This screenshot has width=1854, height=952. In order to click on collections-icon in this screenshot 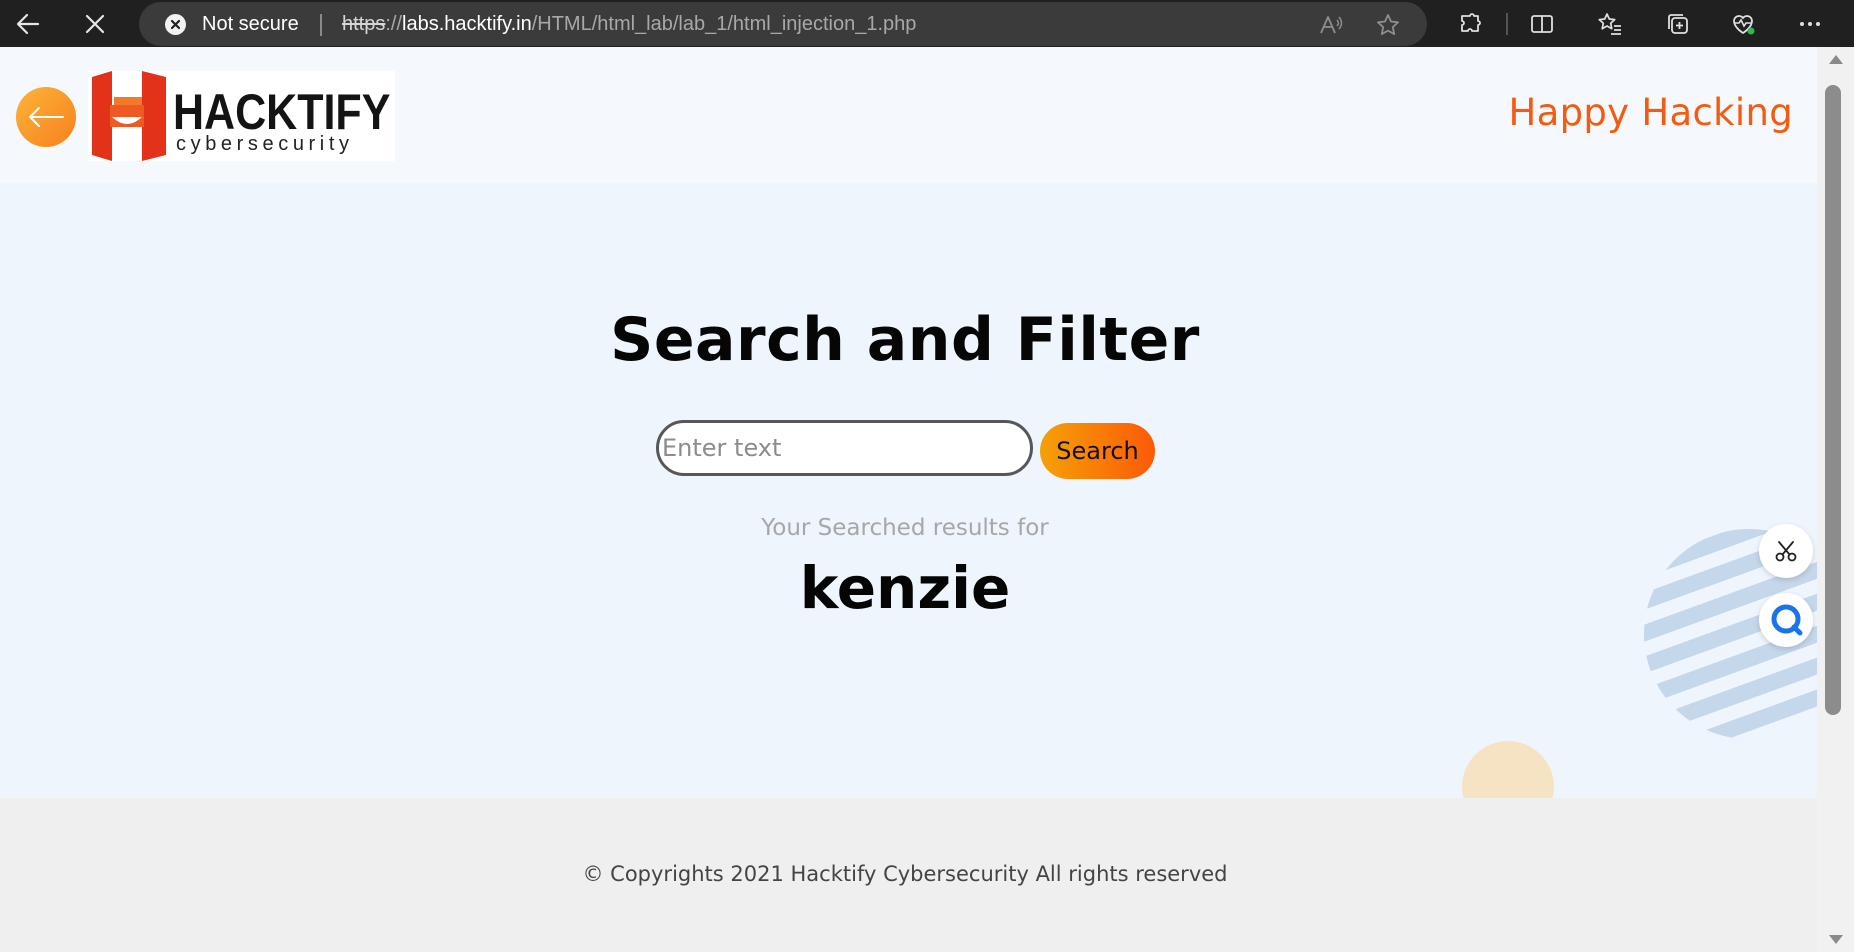, I will do `click(1678, 24)`.